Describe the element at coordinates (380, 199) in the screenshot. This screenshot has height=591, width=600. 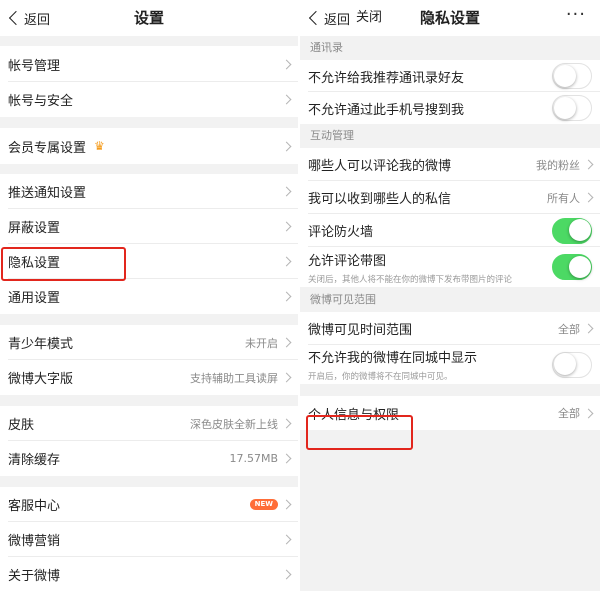
I see `setting-label: 我可以收到哪些人的私信` at that location.